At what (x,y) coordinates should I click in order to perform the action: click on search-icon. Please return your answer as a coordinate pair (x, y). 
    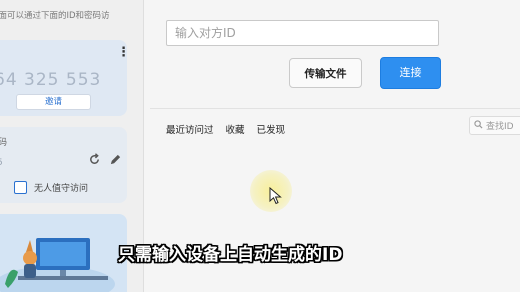
    Looking at the image, I should click on (478, 125).